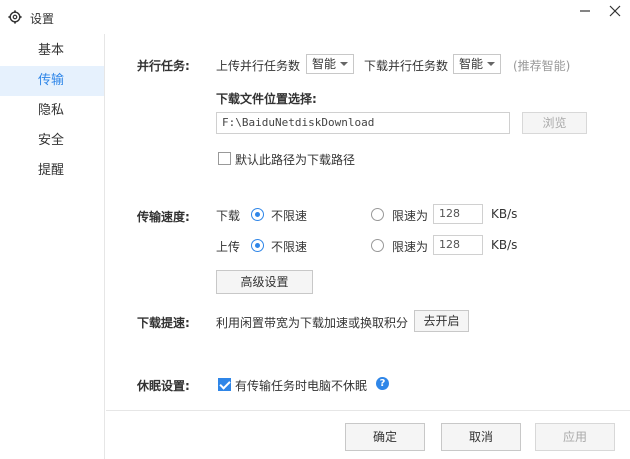 Image resolution: width=630 pixels, height=459 pixels. Describe the element at coordinates (228, 247) in the screenshot. I see `upload-speed-label: 上传` at that location.